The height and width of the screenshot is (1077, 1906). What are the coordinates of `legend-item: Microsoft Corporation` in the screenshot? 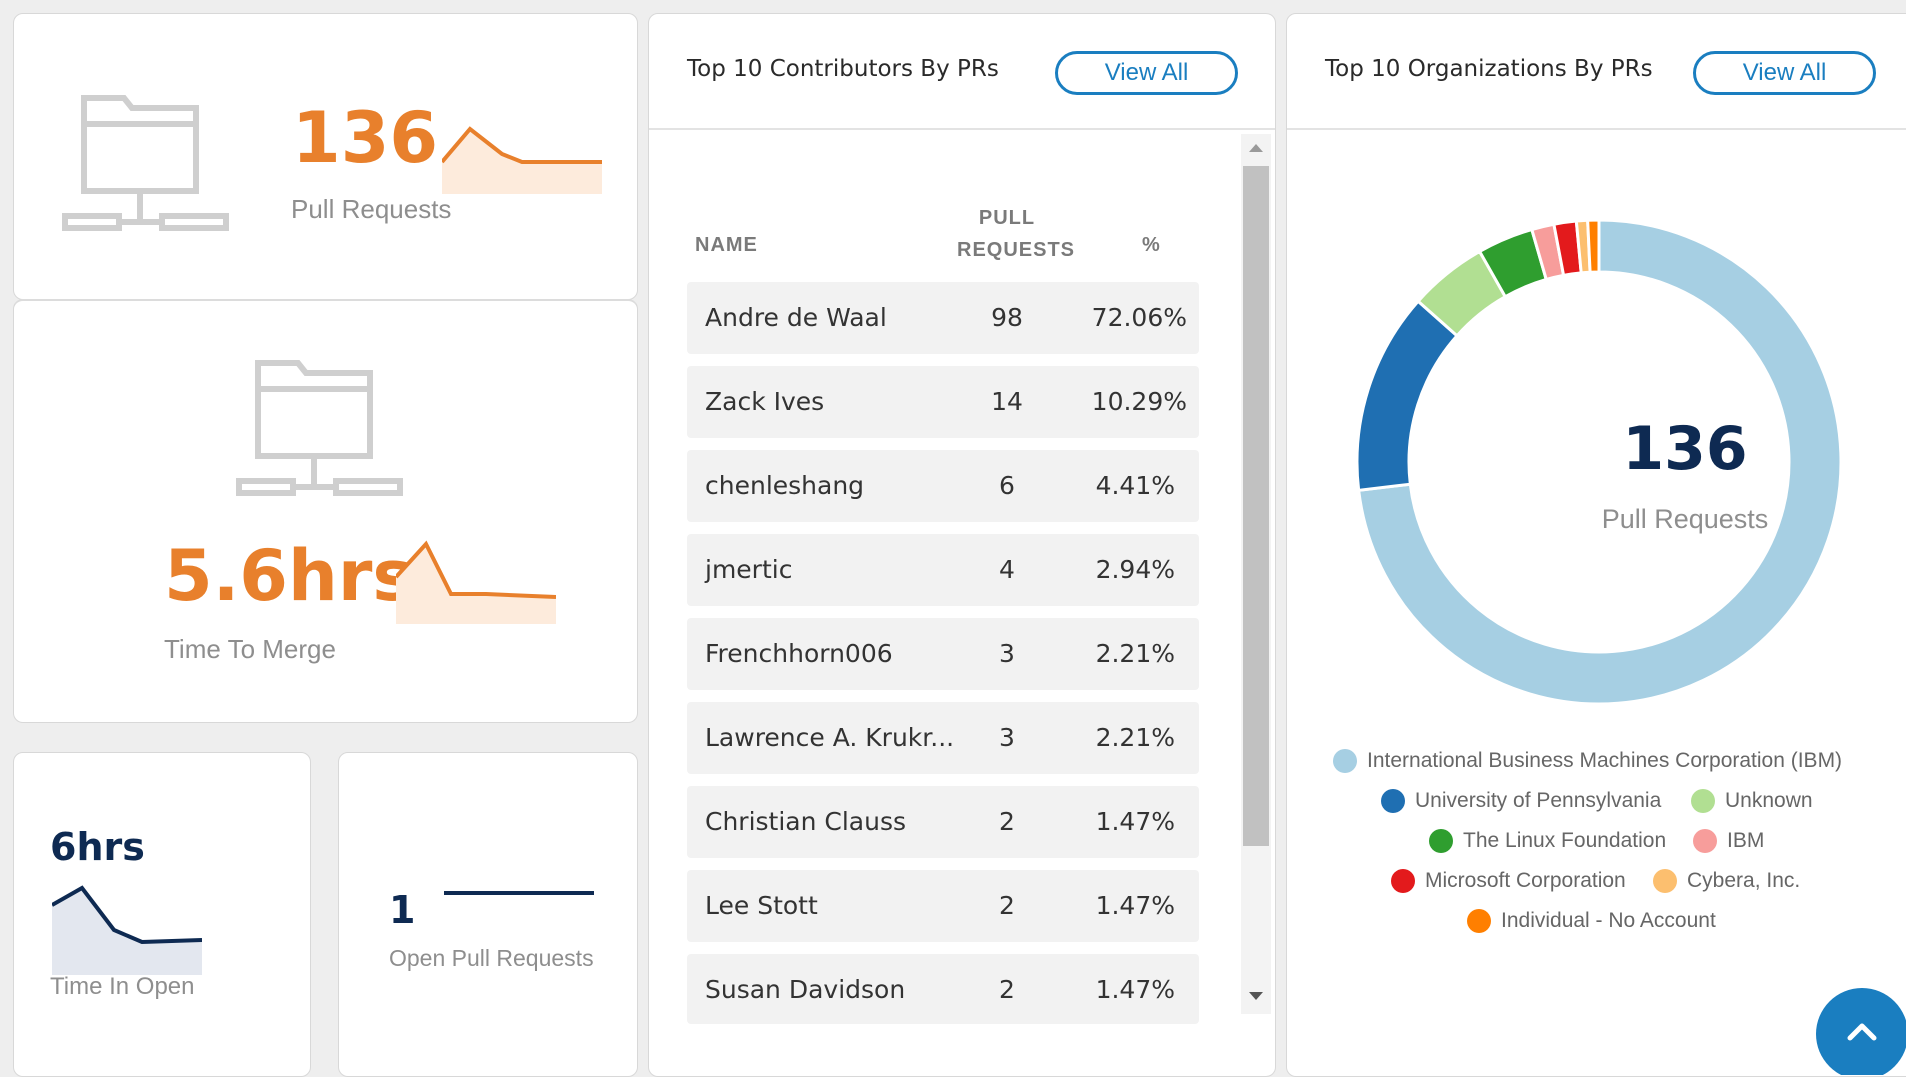 It's located at (1508, 881).